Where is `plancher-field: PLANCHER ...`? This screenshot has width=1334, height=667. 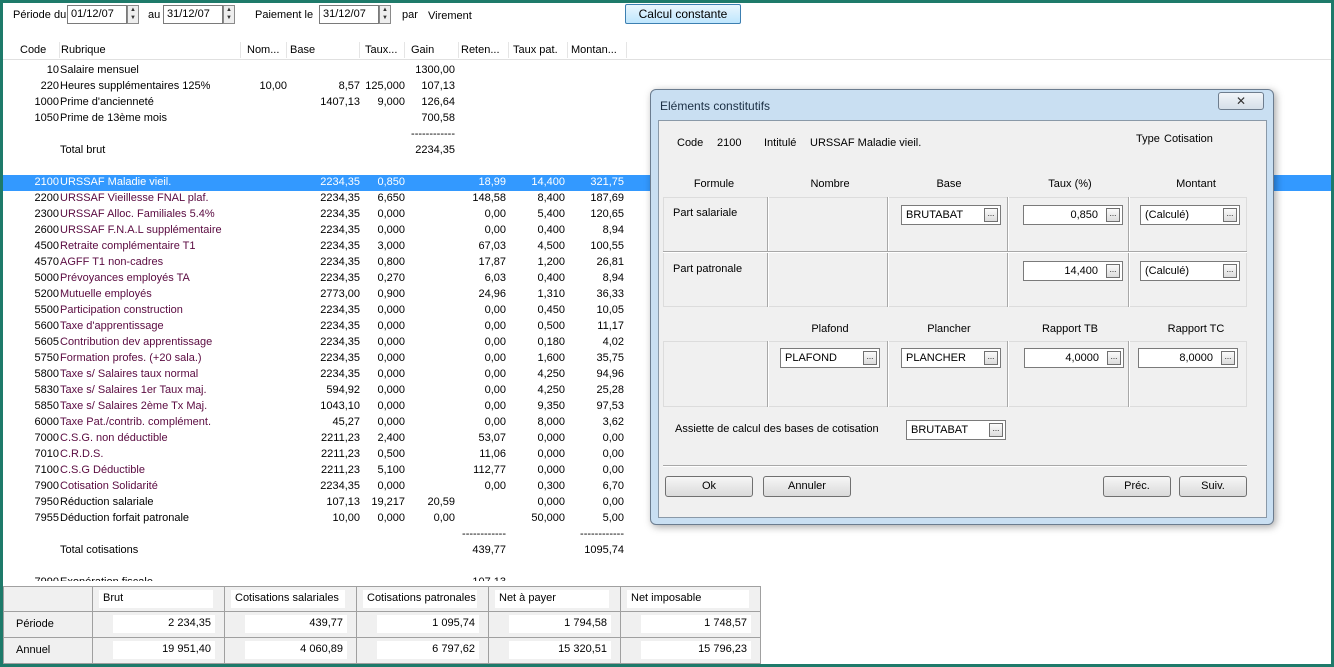
plancher-field: PLANCHER ... is located at coordinates (951, 358).